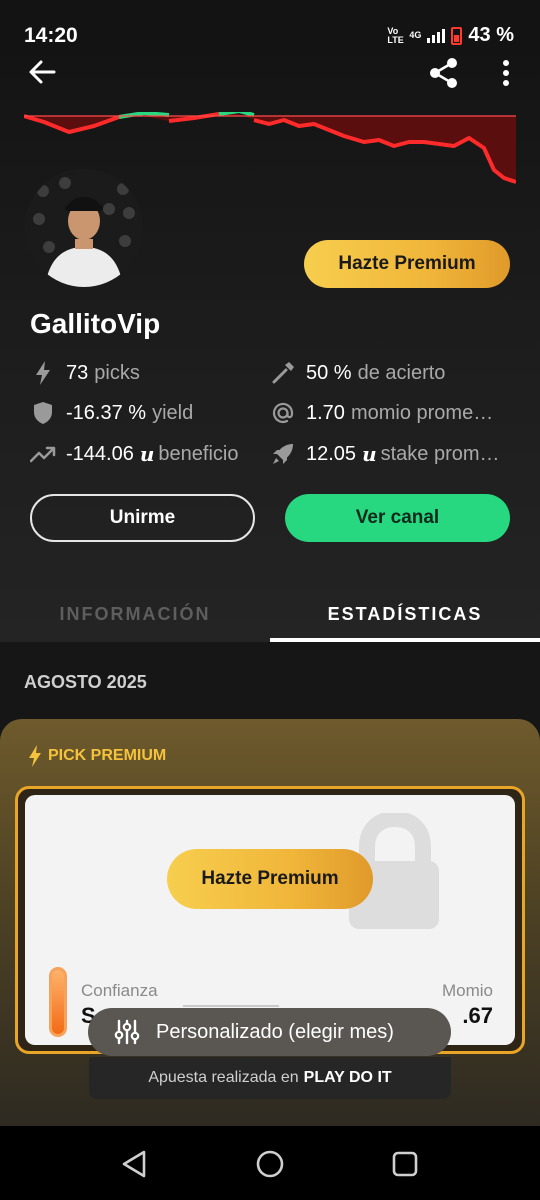  Describe the element at coordinates (395, 35) in the screenshot. I see `volte-indicator: Vo LTE` at that location.